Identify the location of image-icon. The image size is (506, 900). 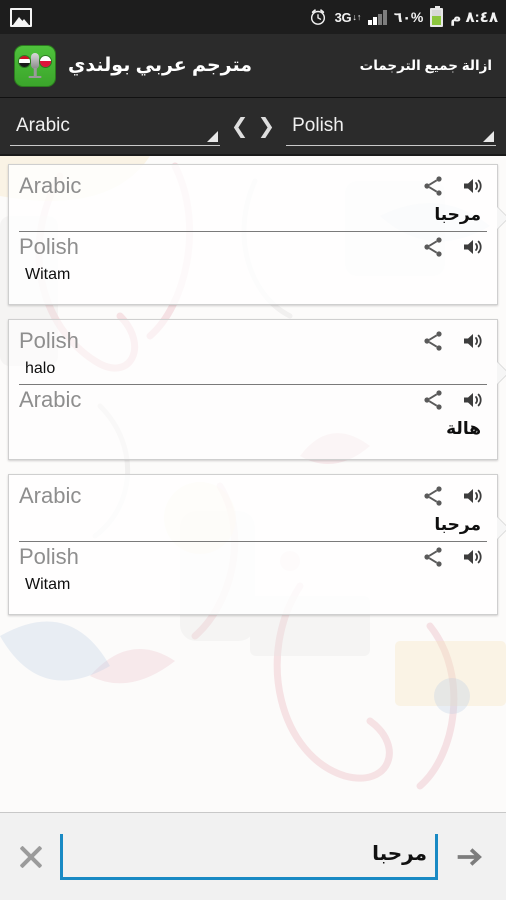
(21, 17).